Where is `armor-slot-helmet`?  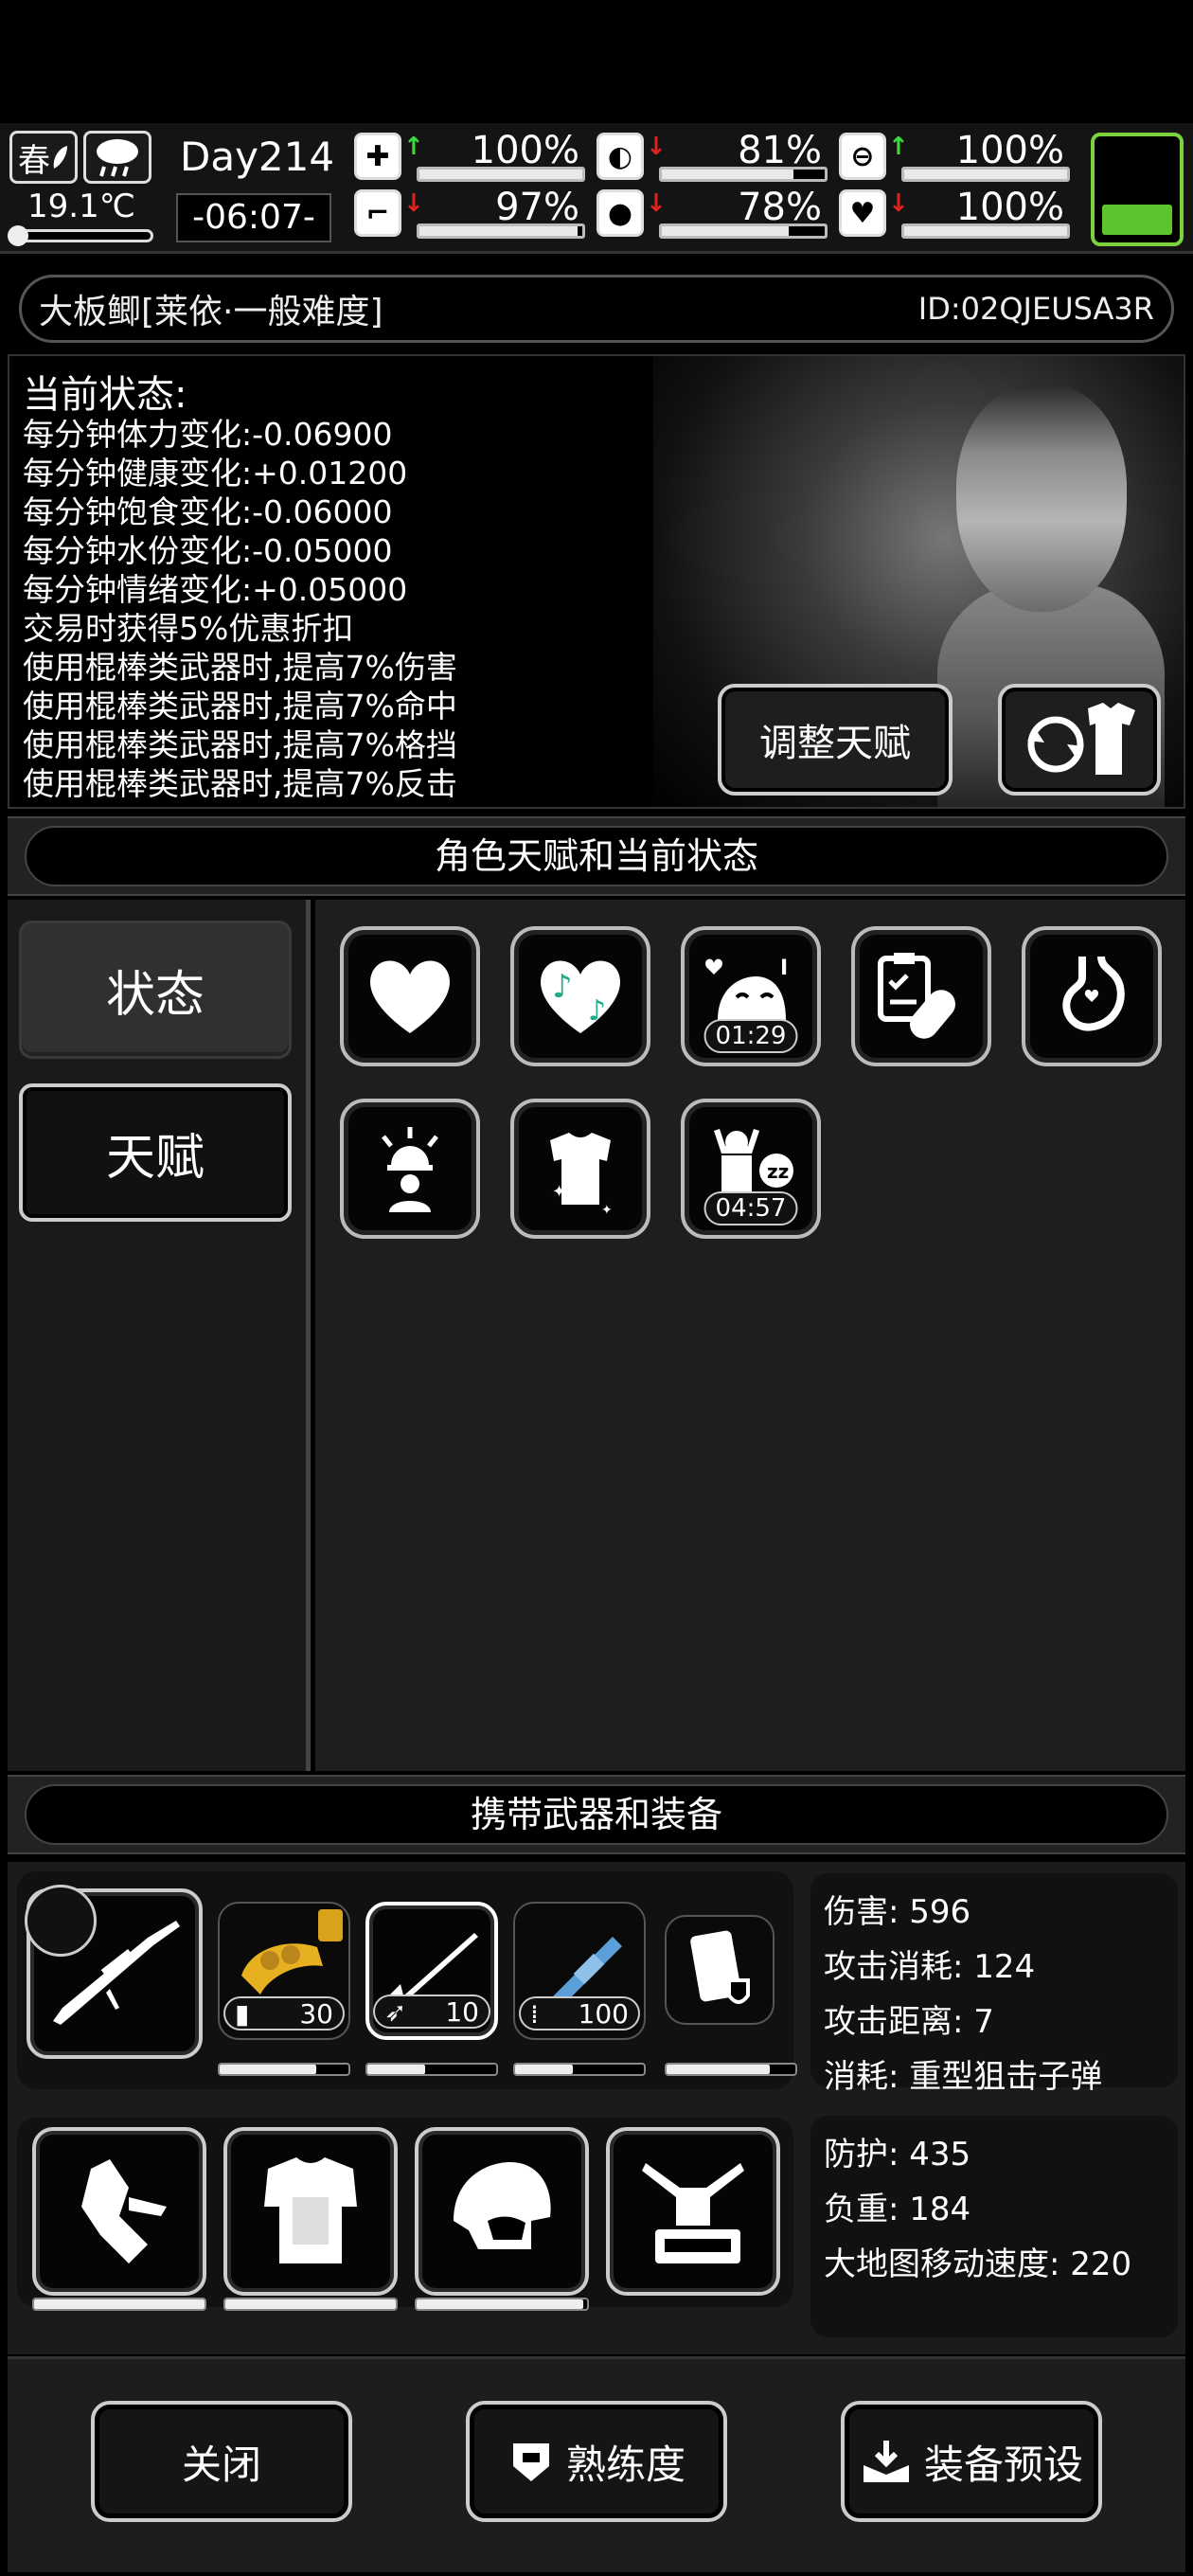 armor-slot-helmet is located at coordinates (502, 2211).